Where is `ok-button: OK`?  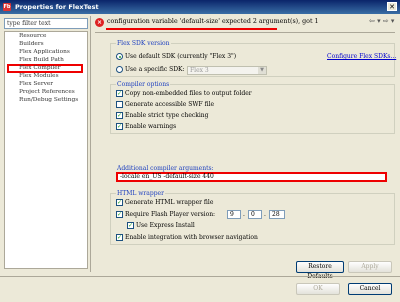
ok-button: OK is located at coordinates (318, 289).